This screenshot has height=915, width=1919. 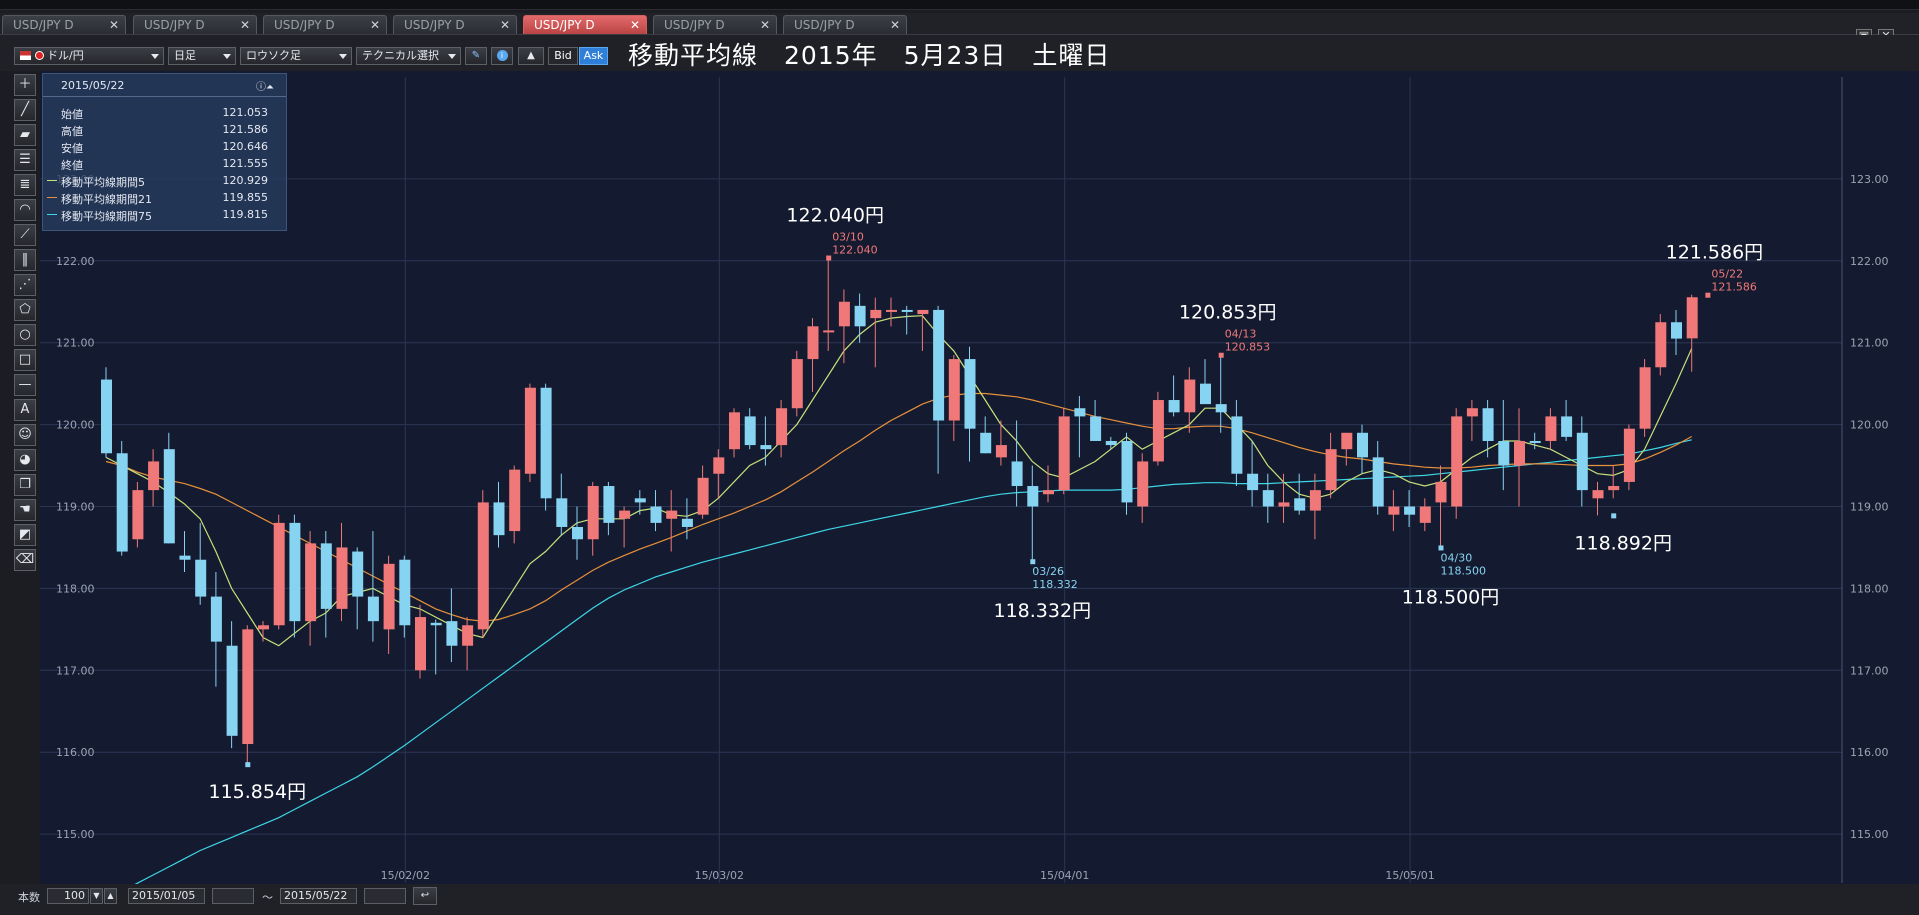 I want to click on crosshair-icon: ＋, so click(x=25, y=85).